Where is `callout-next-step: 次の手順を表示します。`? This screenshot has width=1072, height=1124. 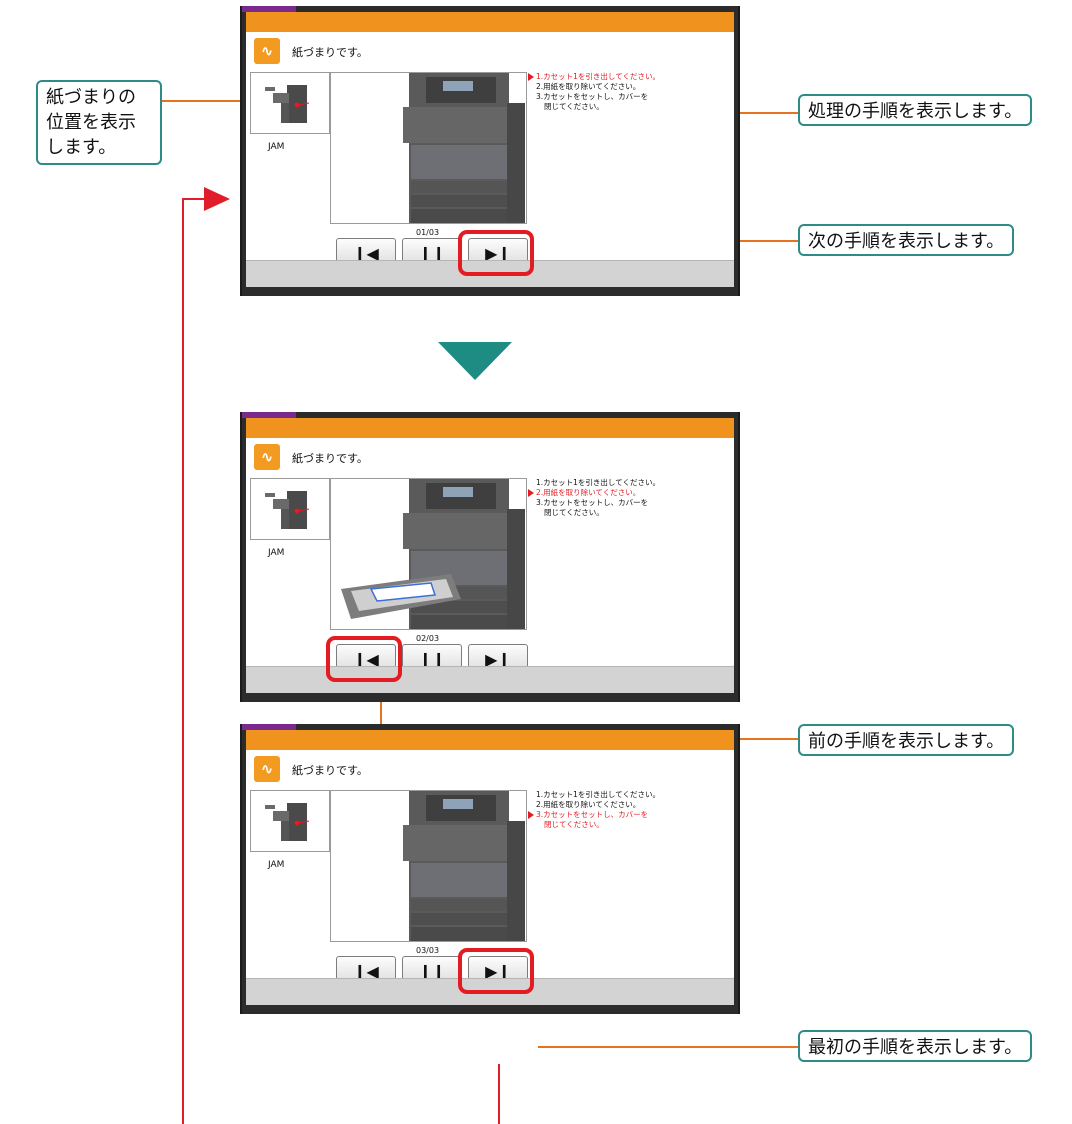 callout-next-step: 次の手順を表示します。 is located at coordinates (906, 240).